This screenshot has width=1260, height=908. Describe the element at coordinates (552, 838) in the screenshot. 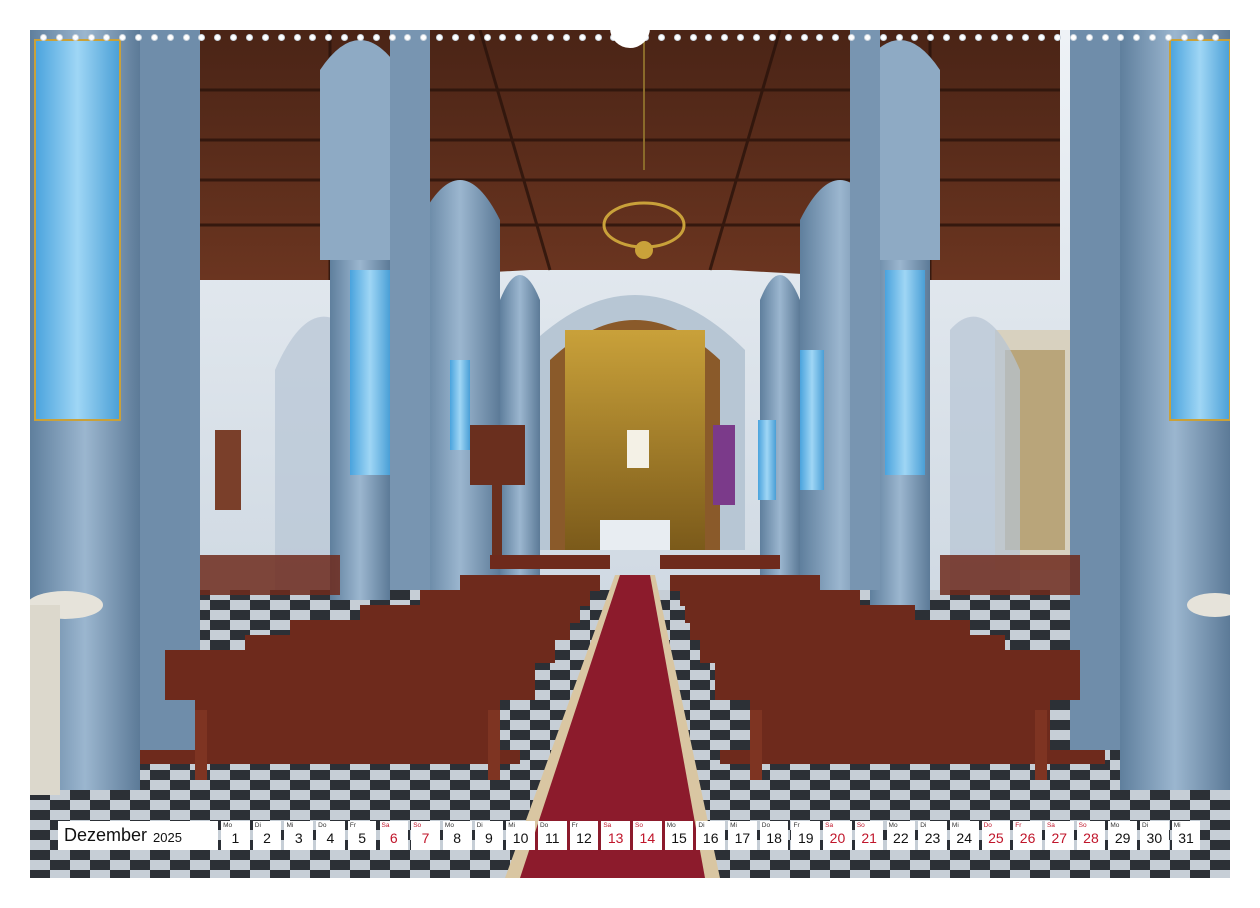

I see `day-number: 11` at that location.